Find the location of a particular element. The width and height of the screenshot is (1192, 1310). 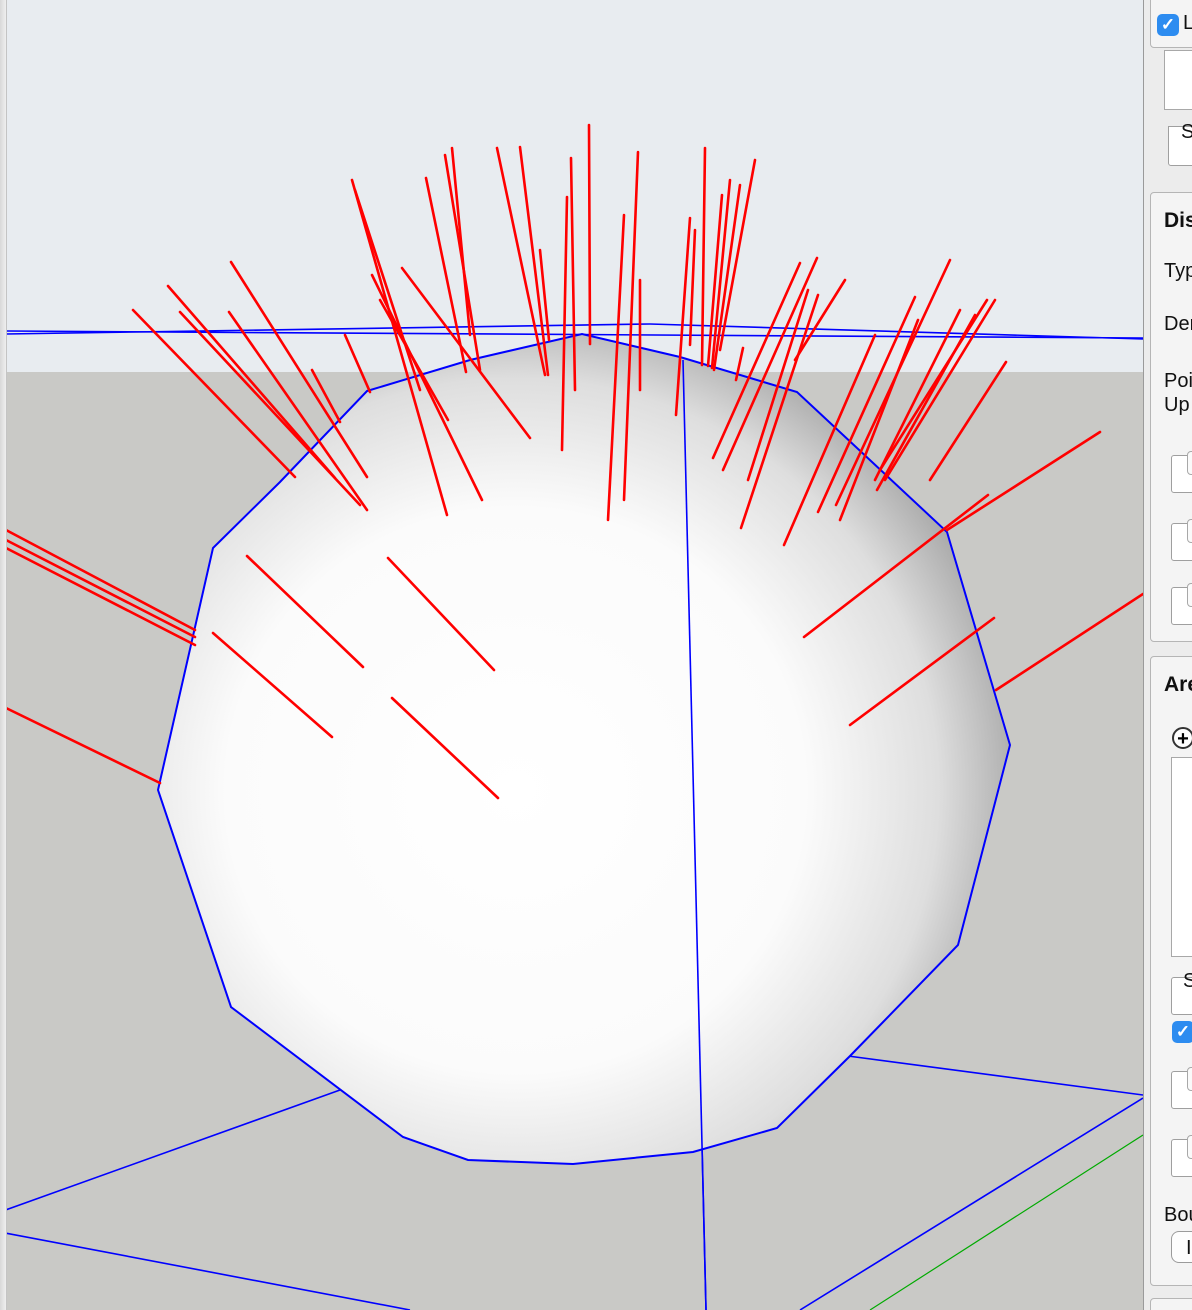

area-checkbox: ✓ is located at coordinates (1182, 1032).